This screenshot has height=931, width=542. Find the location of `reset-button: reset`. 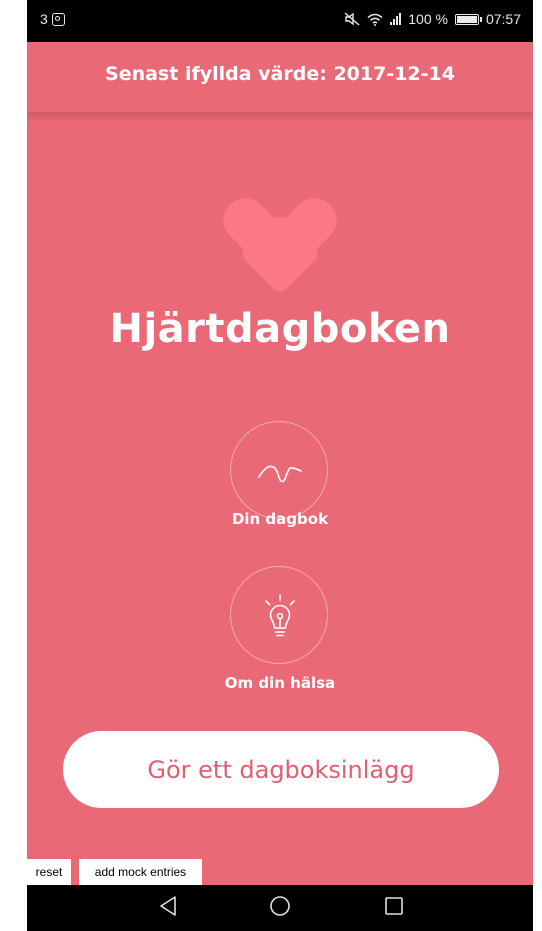

reset-button: reset is located at coordinates (49, 872).